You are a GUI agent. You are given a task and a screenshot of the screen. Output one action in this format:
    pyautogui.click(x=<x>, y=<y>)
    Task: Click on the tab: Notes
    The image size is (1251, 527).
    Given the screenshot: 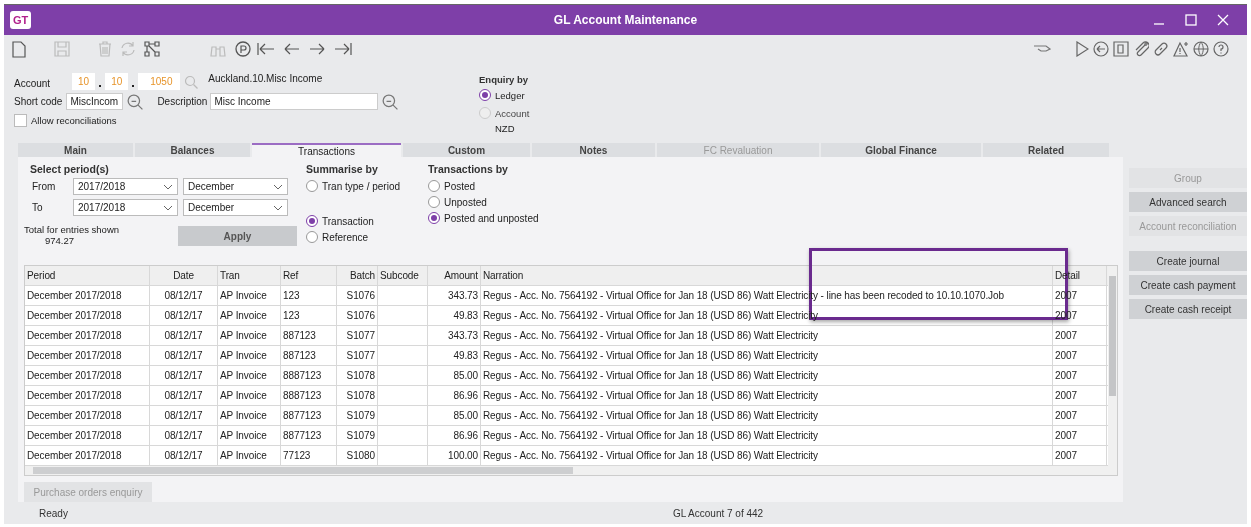 What is the action you would take?
    pyautogui.click(x=593, y=150)
    